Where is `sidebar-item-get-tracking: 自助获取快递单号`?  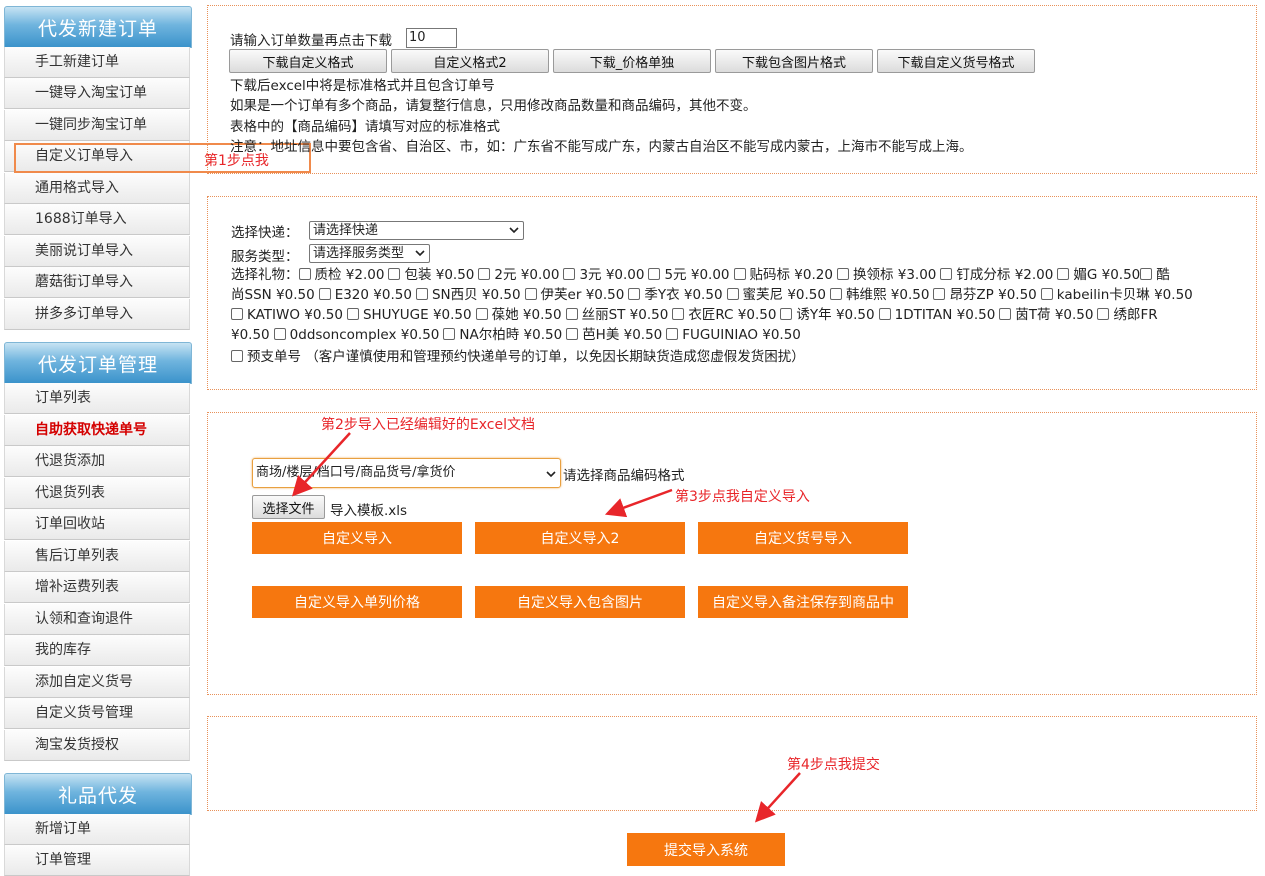
sidebar-item-get-tracking: 自助获取快递单号 is located at coordinates (97, 430).